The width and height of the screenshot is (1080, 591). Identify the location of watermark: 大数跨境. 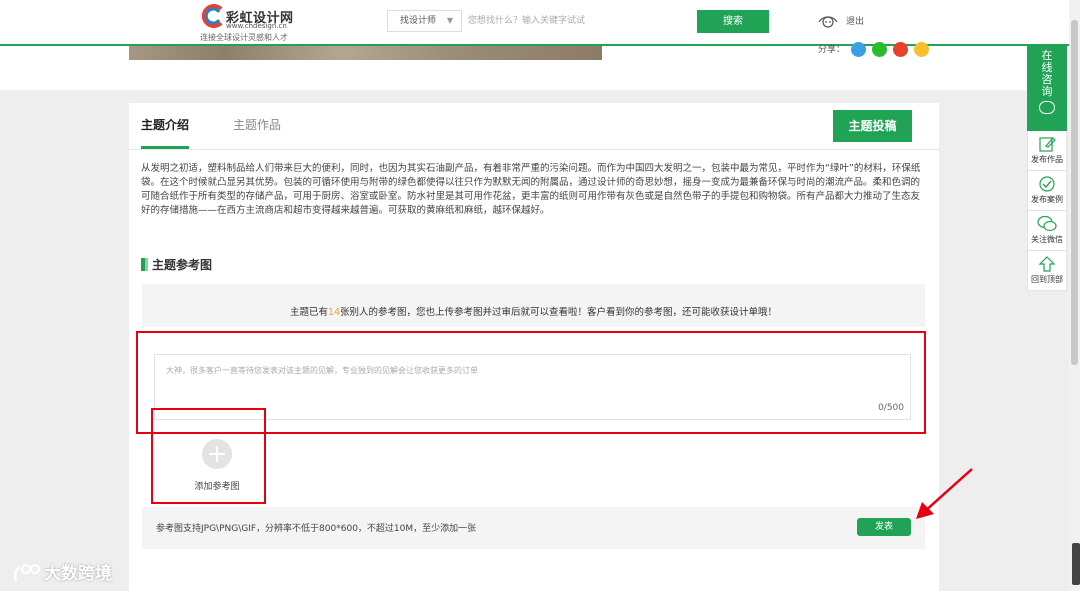
(62, 572).